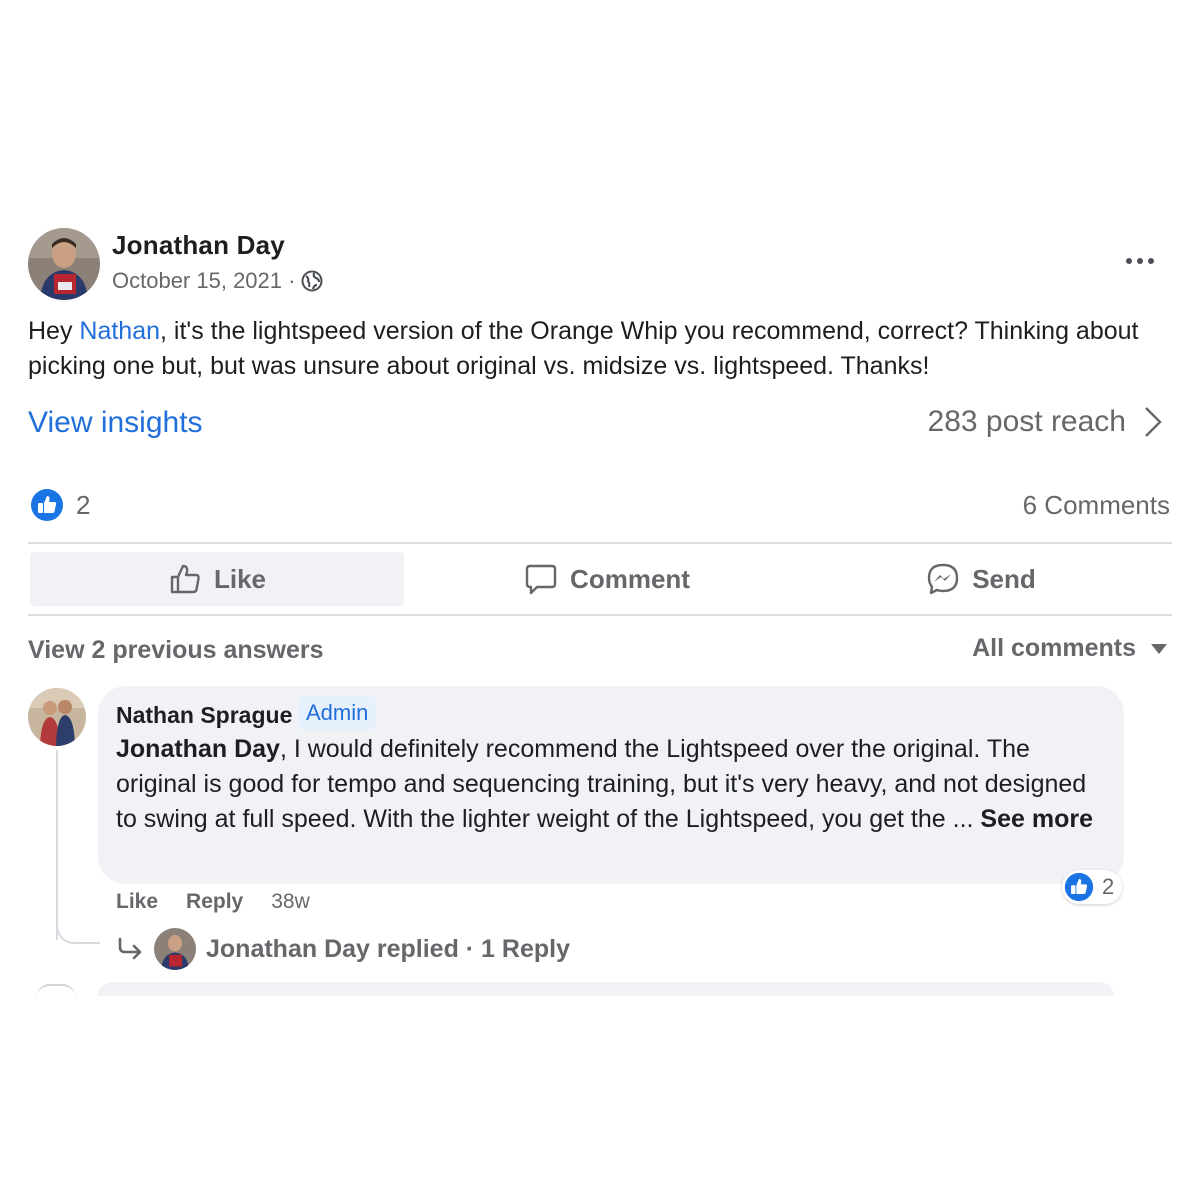 The height and width of the screenshot is (1200, 1200). I want to click on view-replies-link: Jonathan Day replied · 1 Reply, so click(343, 949).